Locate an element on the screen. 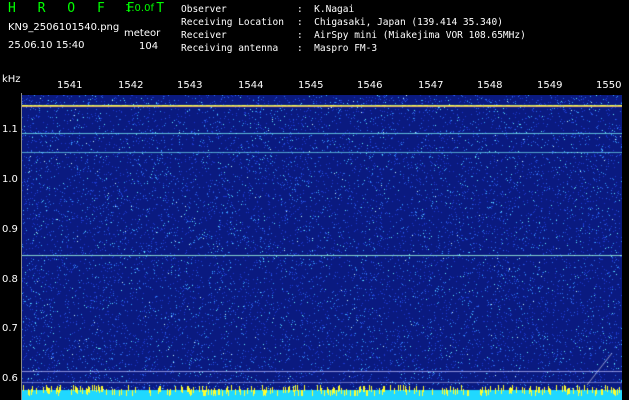 Image resolution: width=629 pixels, height=400 pixels. time-tick-label: 1550 is located at coordinates (609, 85).